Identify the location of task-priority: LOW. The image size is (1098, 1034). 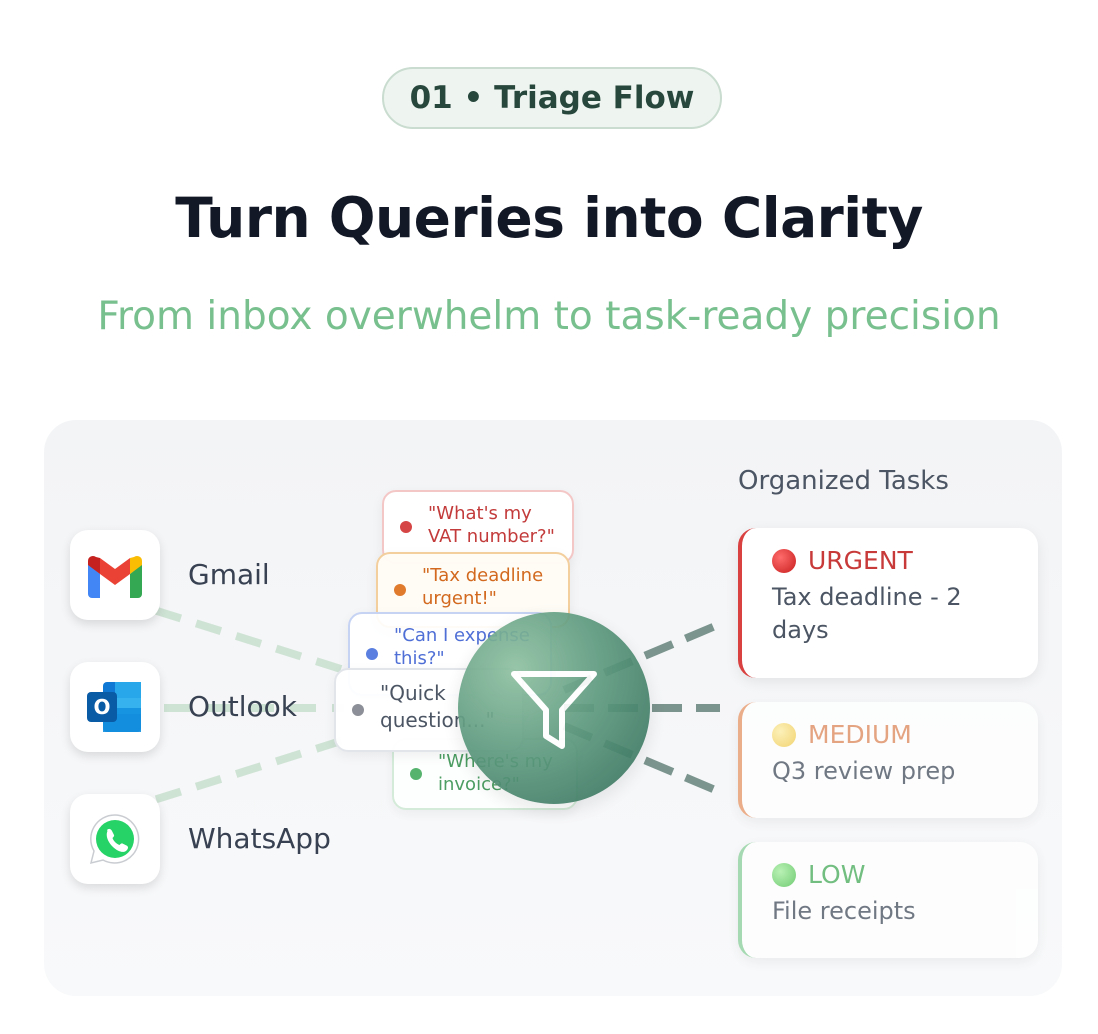
(837, 874).